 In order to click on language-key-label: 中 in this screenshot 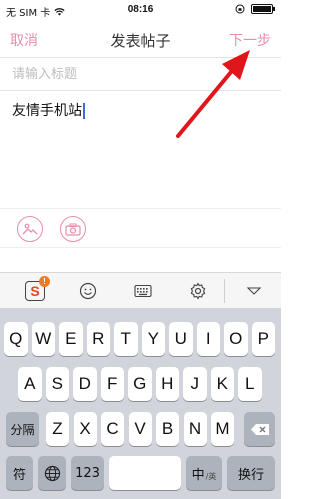, I will do `click(198, 475)`.